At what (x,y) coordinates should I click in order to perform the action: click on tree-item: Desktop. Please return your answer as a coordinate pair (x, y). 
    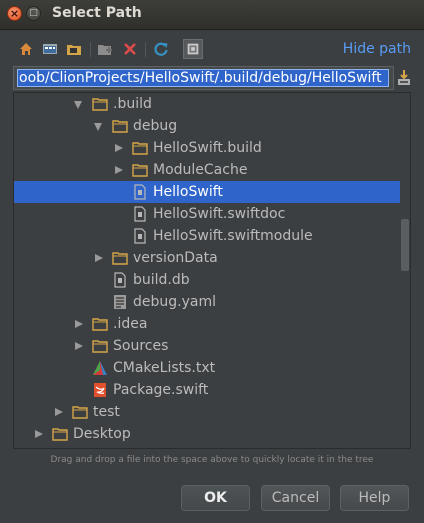
    Looking at the image, I should click on (207, 434).